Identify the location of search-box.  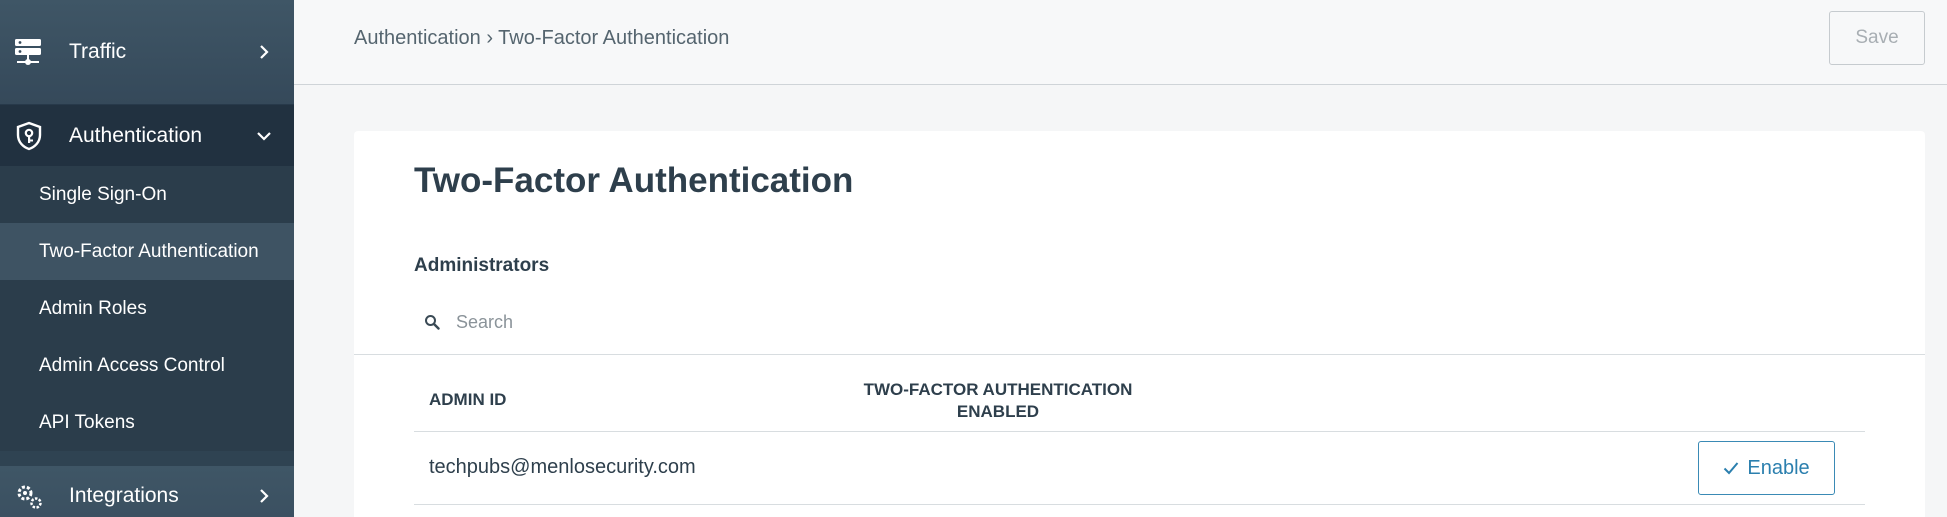
(614, 322).